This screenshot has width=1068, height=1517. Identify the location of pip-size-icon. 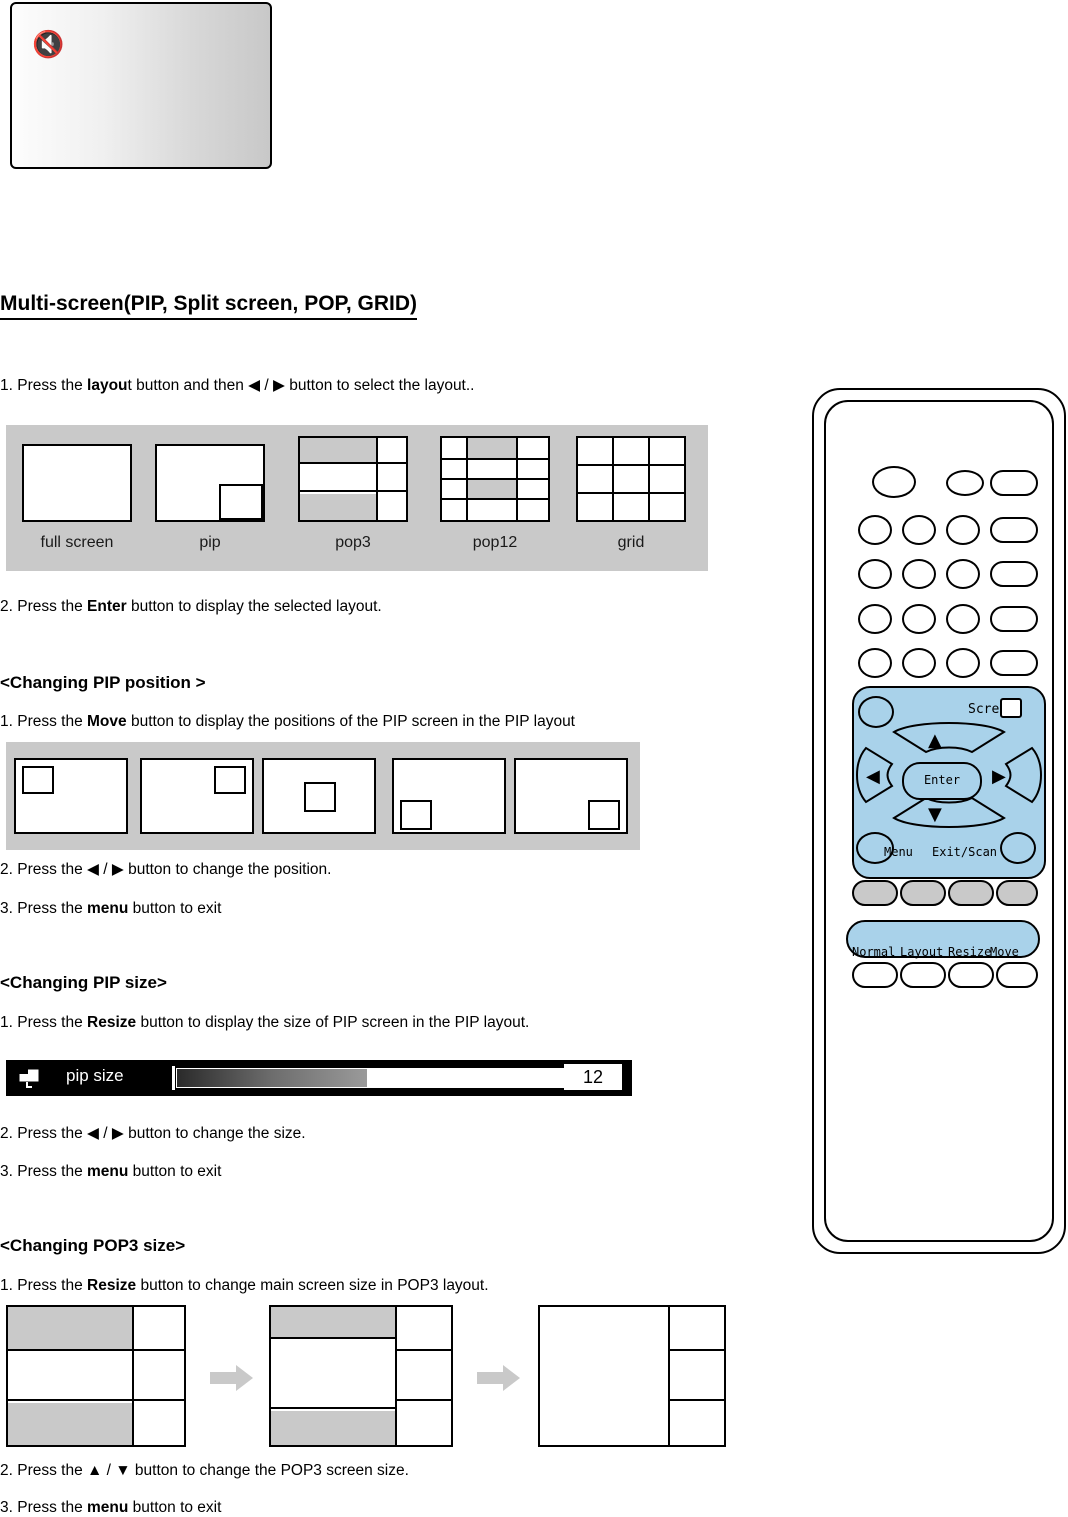
(31, 1078).